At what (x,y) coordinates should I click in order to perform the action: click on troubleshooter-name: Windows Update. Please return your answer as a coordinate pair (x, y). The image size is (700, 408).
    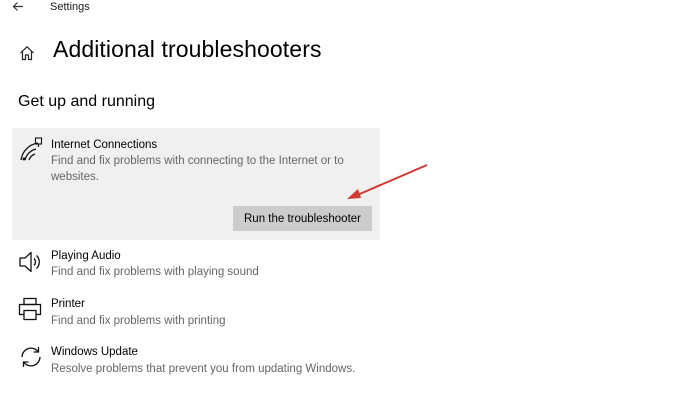
    Looking at the image, I should click on (94, 352).